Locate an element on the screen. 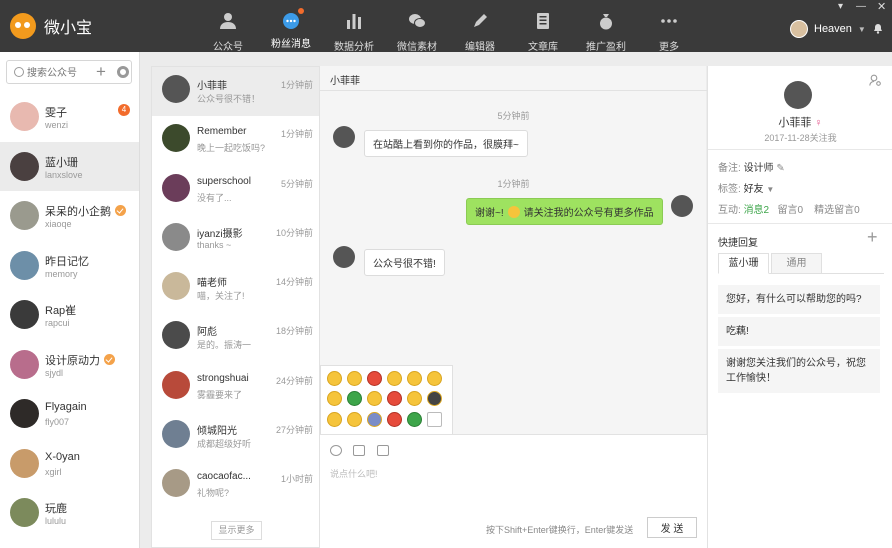 This screenshot has height=548, width=892. account-item: 昨日记忆 memory is located at coordinates (69, 266).